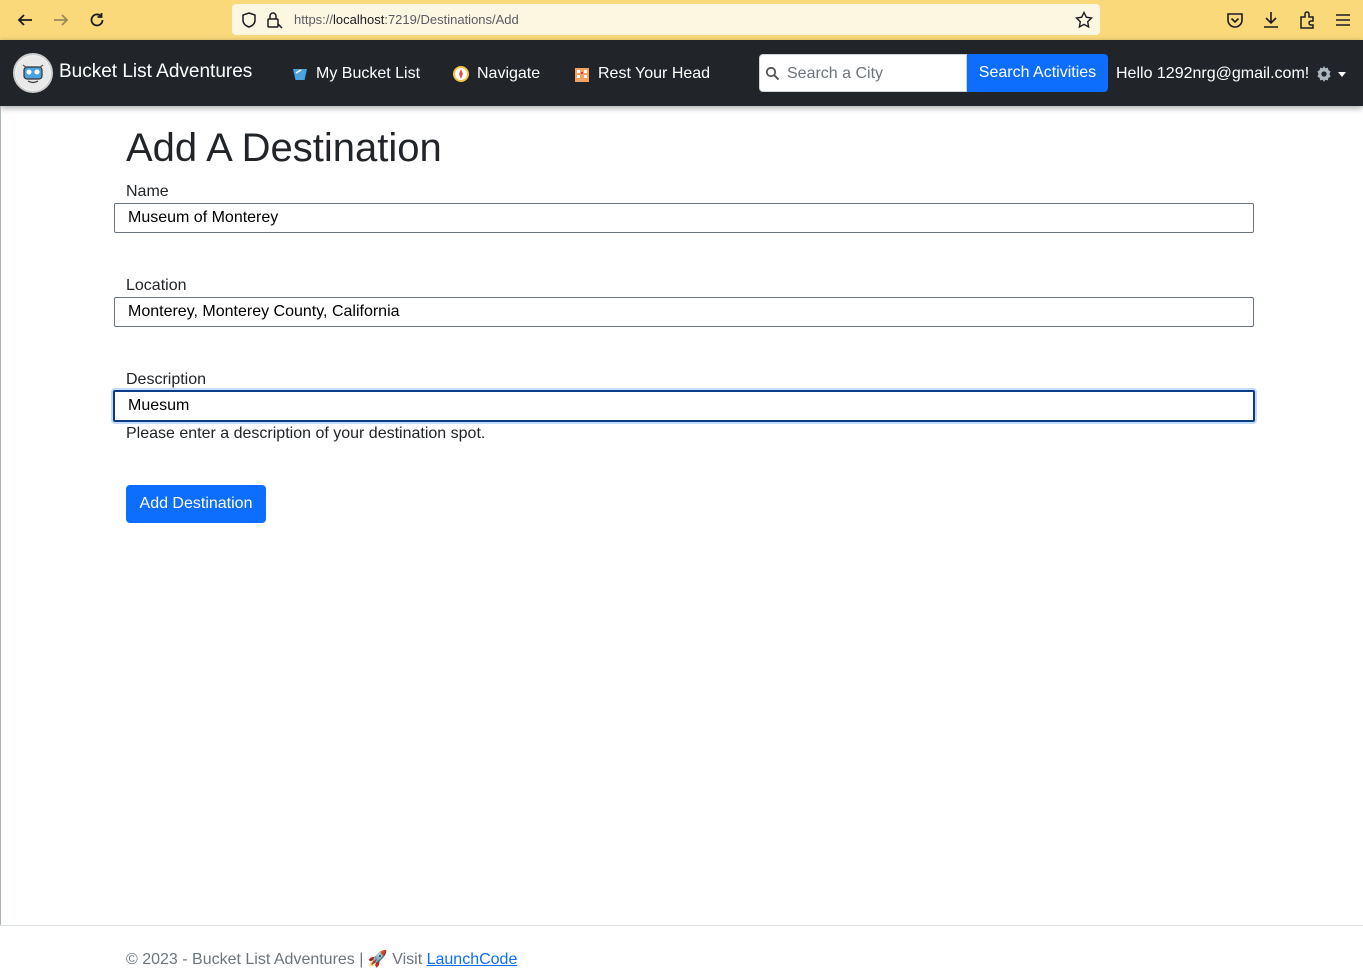 Image resolution: width=1363 pixels, height=979 pixels. What do you see at coordinates (359, 19) in the screenshot?
I see `url-host: localhost` at bounding box center [359, 19].